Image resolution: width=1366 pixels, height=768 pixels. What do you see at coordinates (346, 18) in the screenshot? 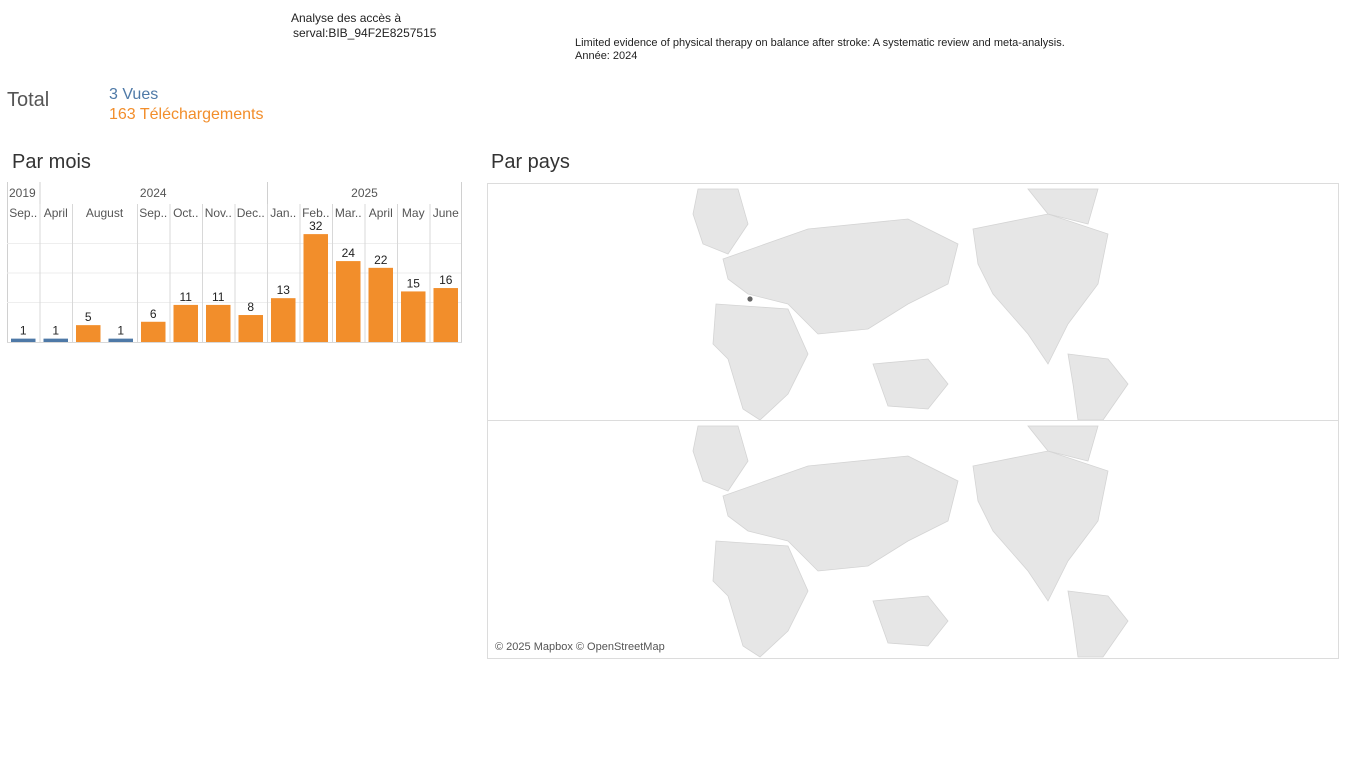
I see `report-title-line1: Analyse des accès à` at bounding box center [346, 18].